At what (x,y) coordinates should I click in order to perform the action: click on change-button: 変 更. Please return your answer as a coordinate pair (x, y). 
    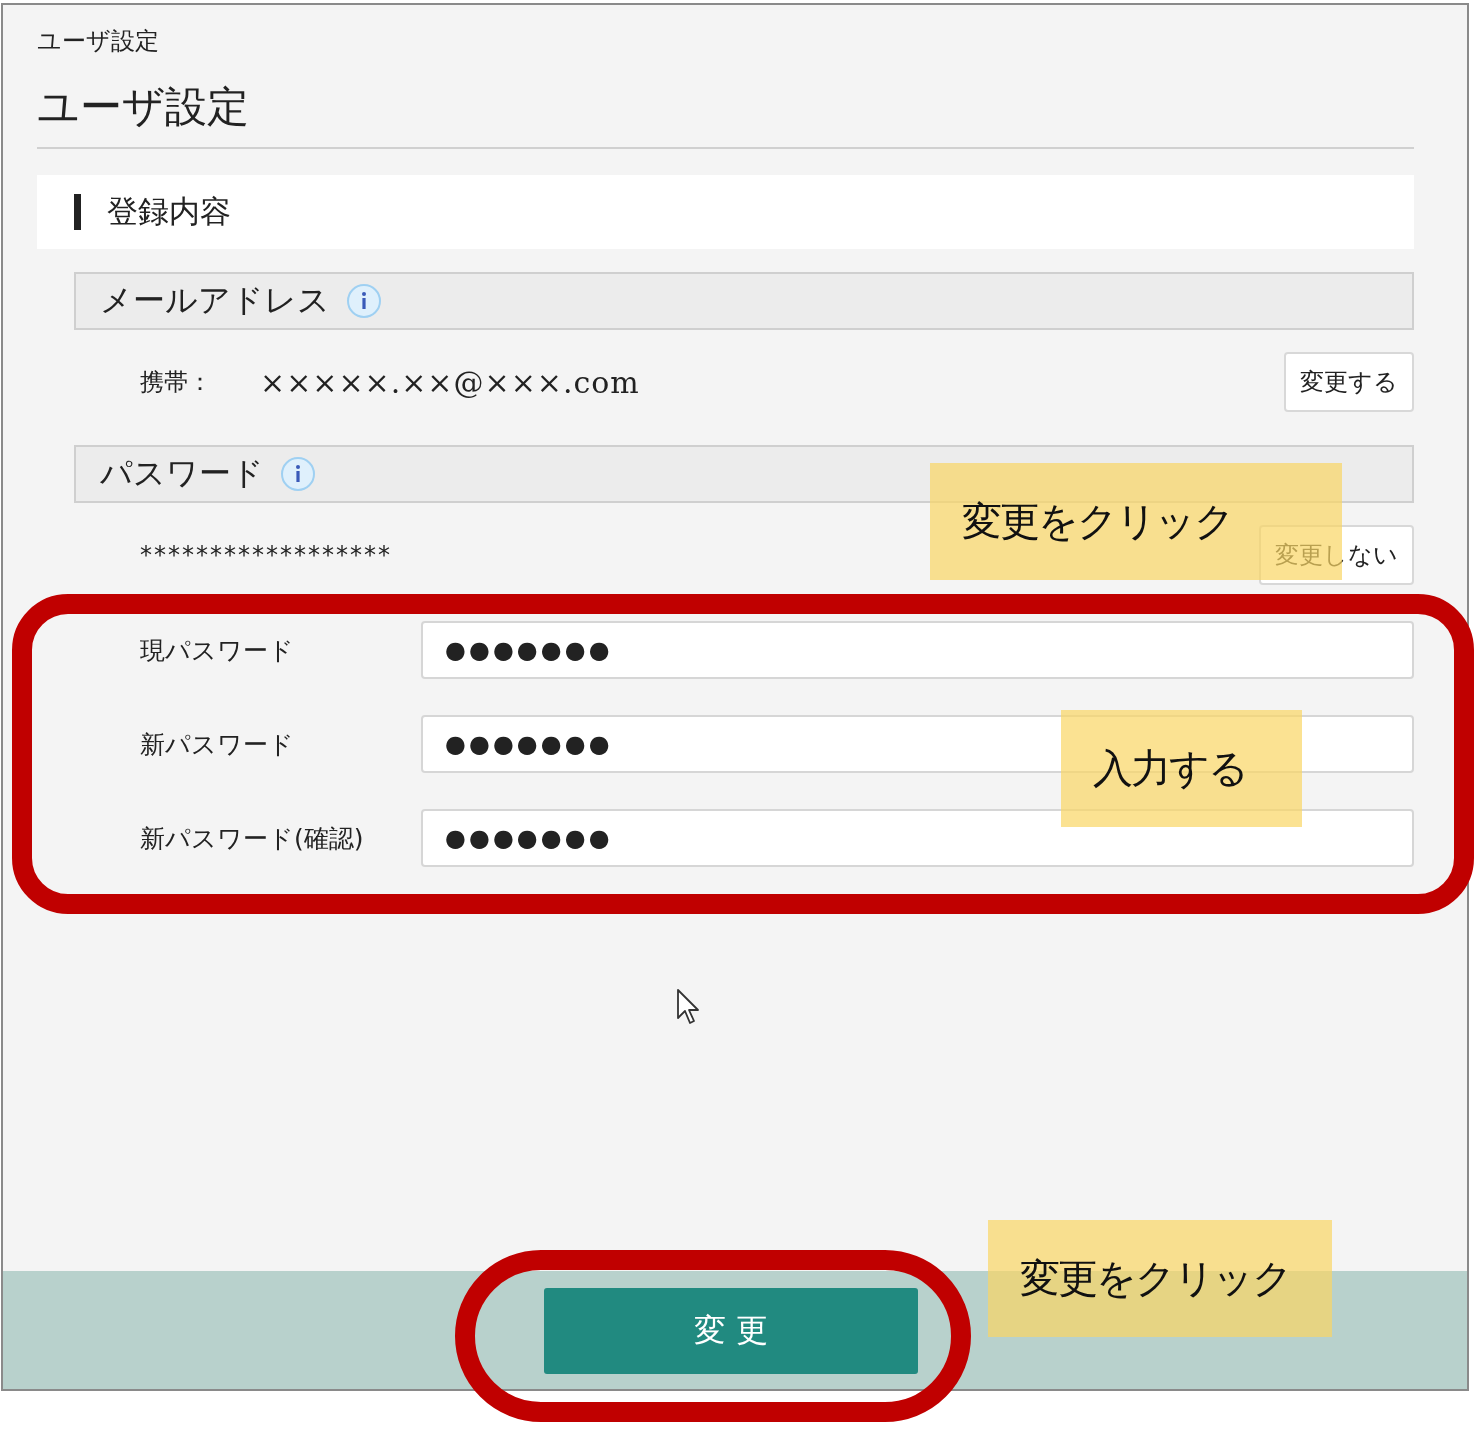
    Looking at the image, I should click on (731, 1331).